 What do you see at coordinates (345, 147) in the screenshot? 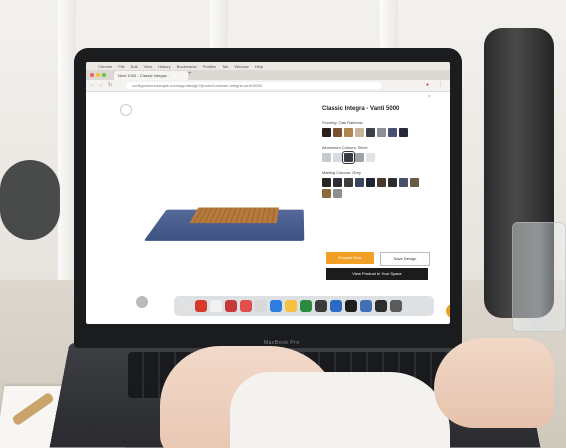
I see `aluminium-label: Aluminium Colours: Silver` at bounding box center [345, 147].